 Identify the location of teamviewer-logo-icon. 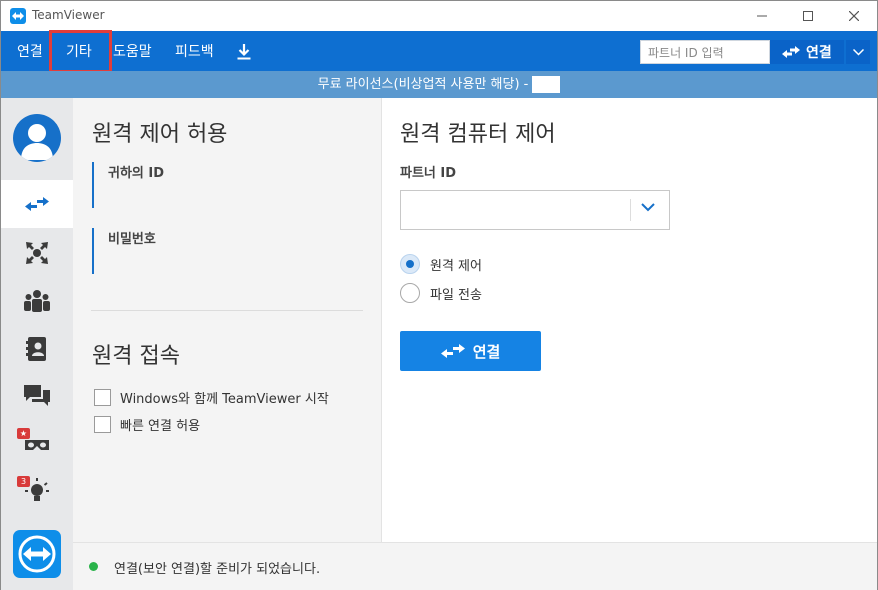
(37, 554).